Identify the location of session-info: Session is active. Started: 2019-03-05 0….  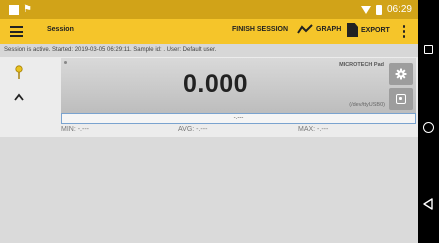
(209, 50).